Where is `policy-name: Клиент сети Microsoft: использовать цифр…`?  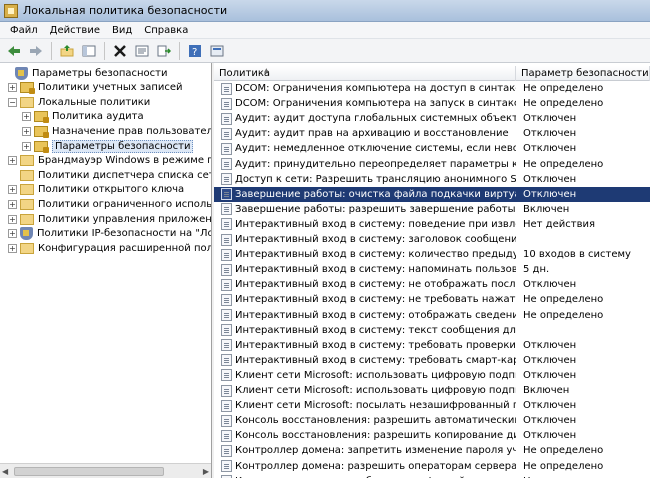 policy-name: Клиент сети Microsoft: использовать цифр… is located at coordinates (375, 390).